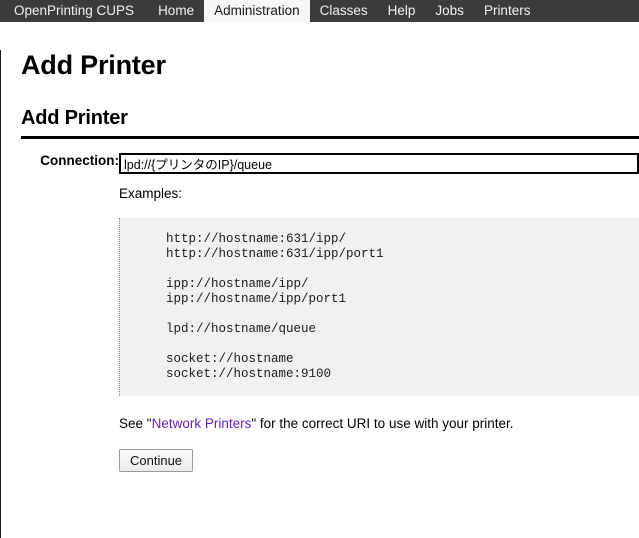  Describe the element at coordinates (507, 11) in the screenshot. I see `nav-item-printers: Printers` at that location.